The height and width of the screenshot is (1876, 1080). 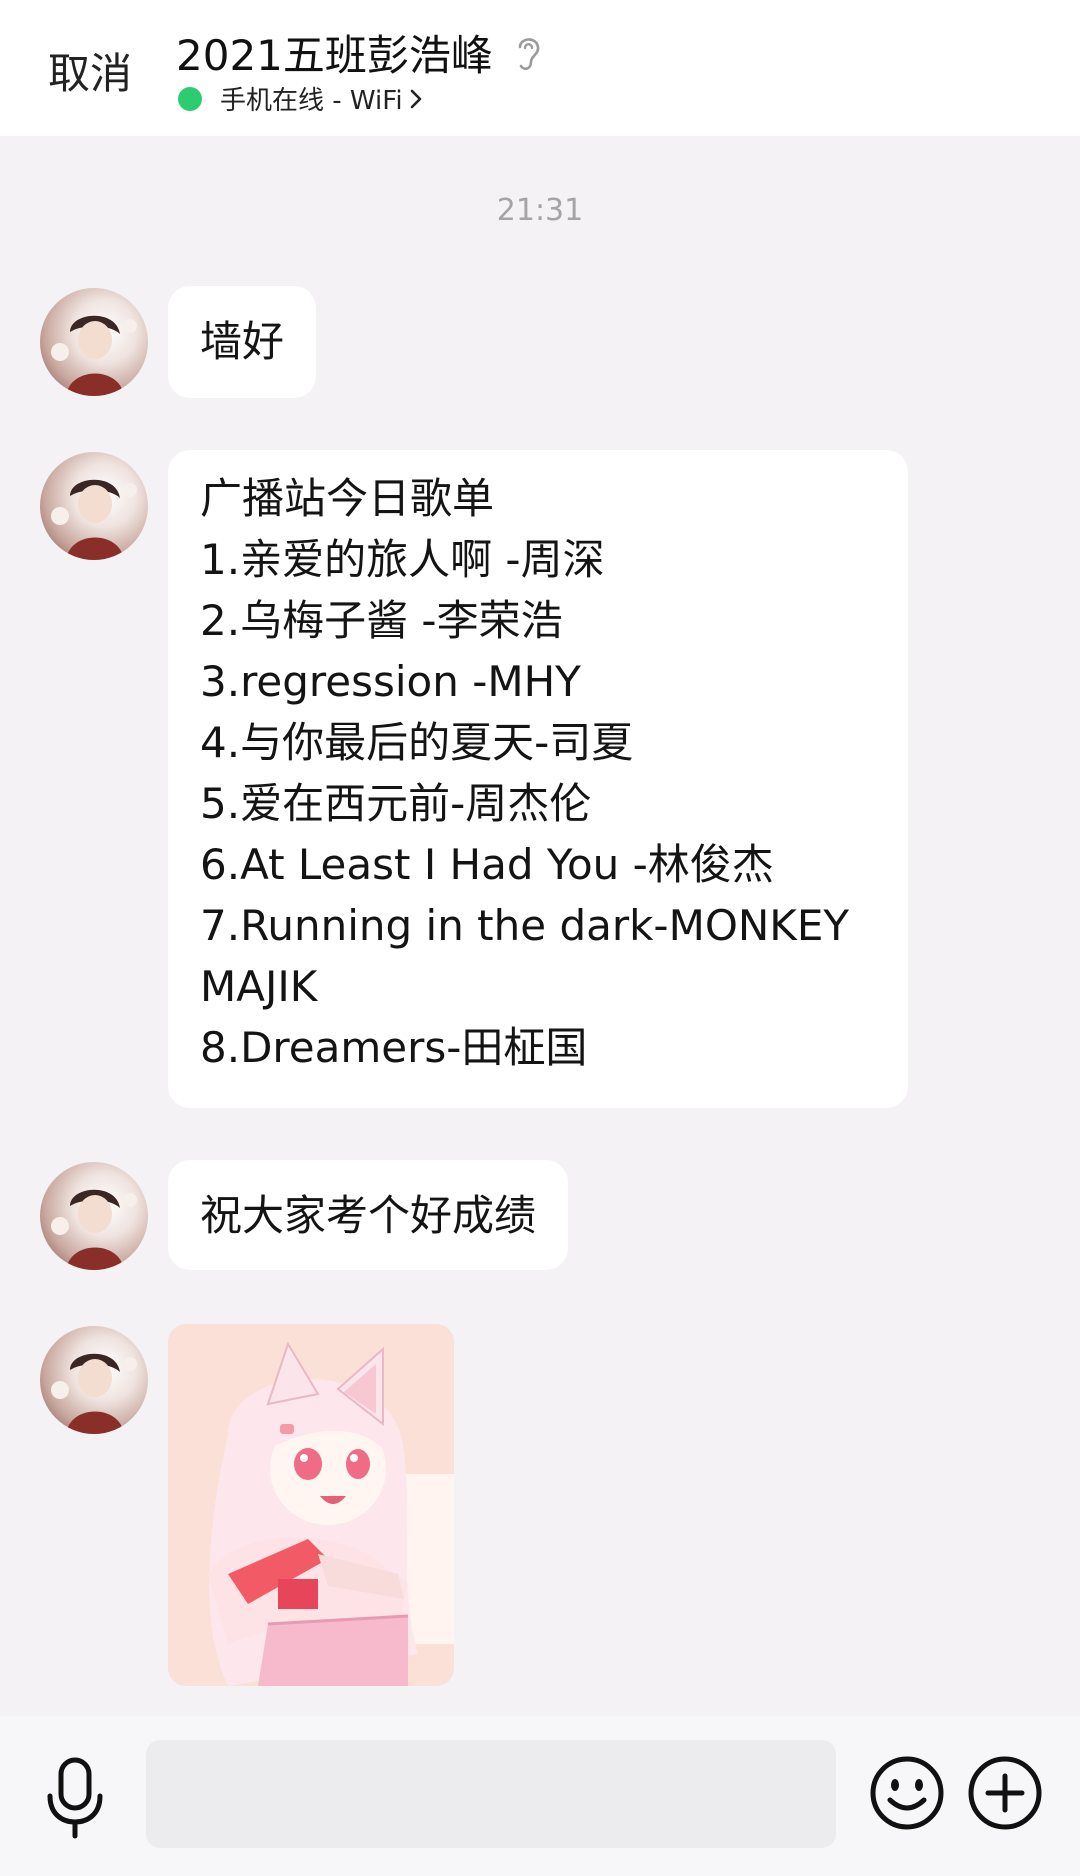 I want to click on status-text: 手机在线 - WiFi, so click(x=311, y=101).